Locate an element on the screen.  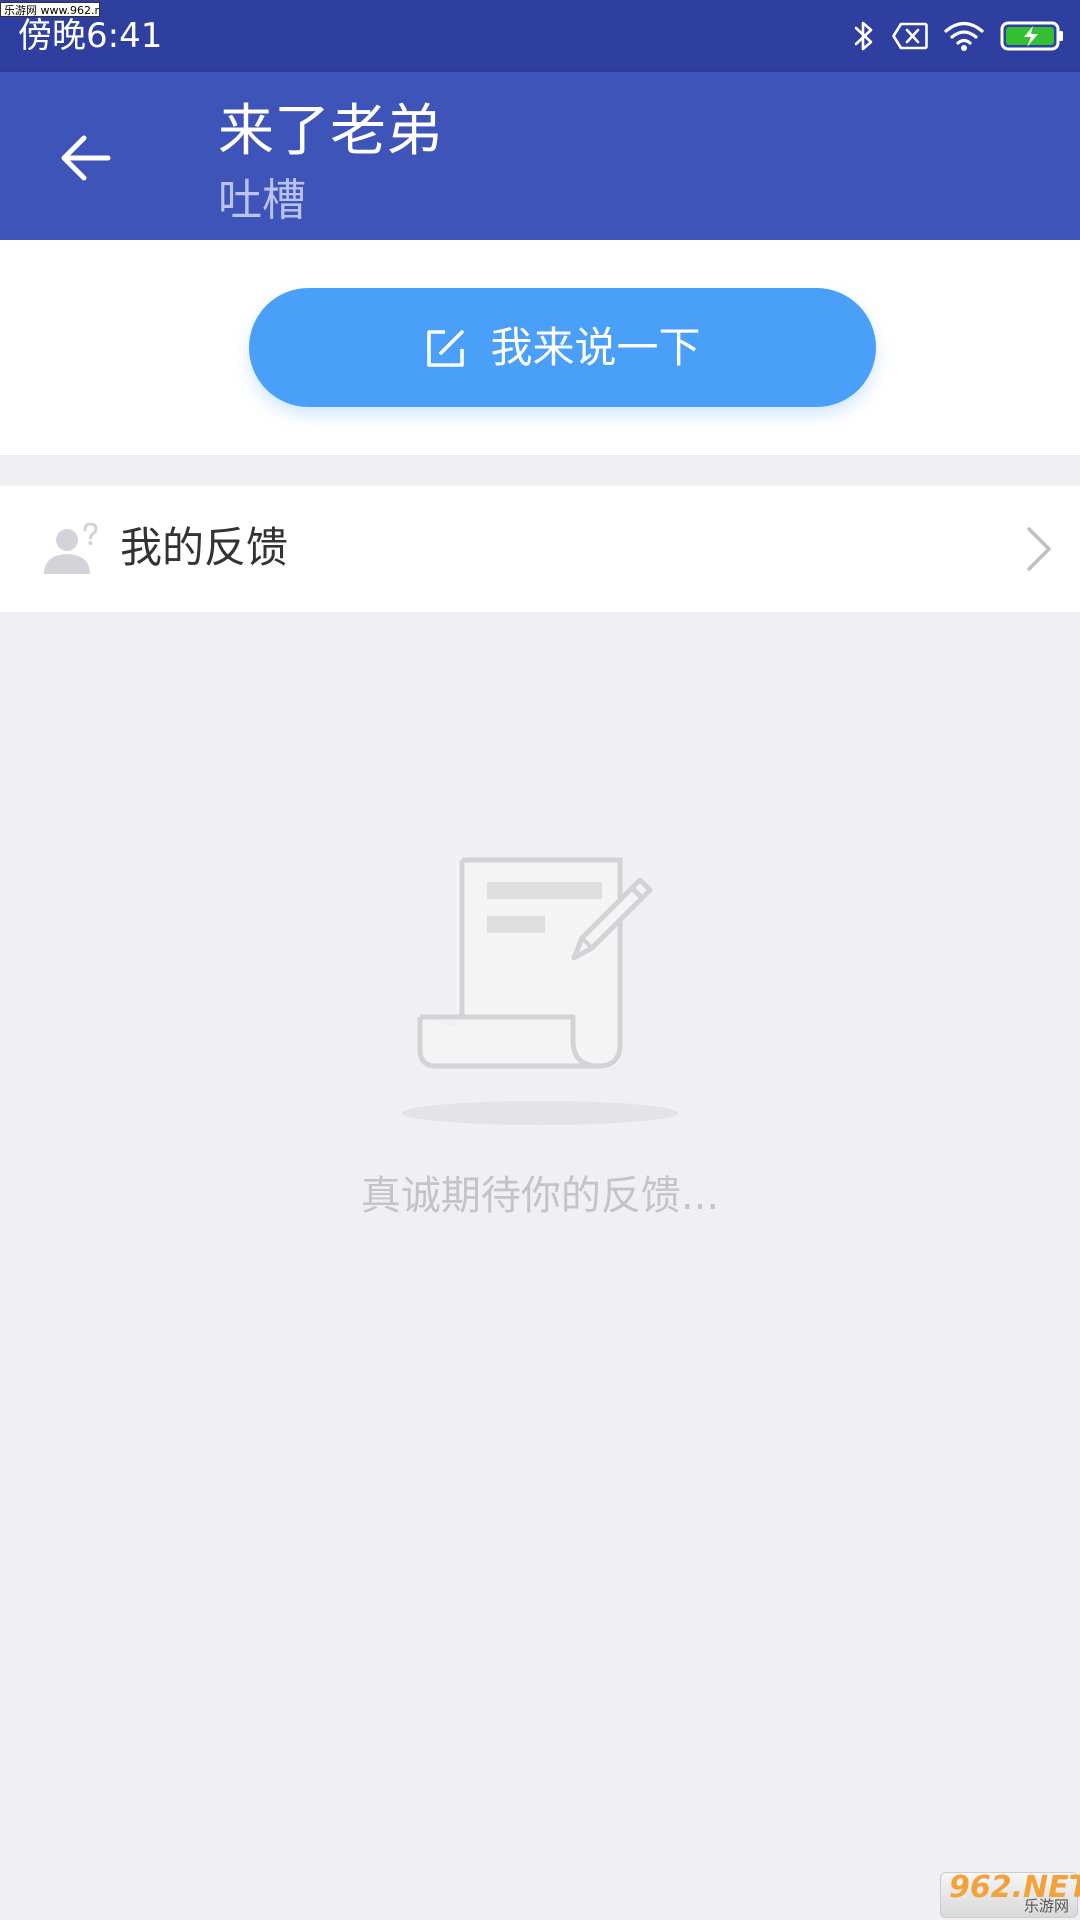
my-feedback-label: 我的反馈 is located at coordinates (204, 547).